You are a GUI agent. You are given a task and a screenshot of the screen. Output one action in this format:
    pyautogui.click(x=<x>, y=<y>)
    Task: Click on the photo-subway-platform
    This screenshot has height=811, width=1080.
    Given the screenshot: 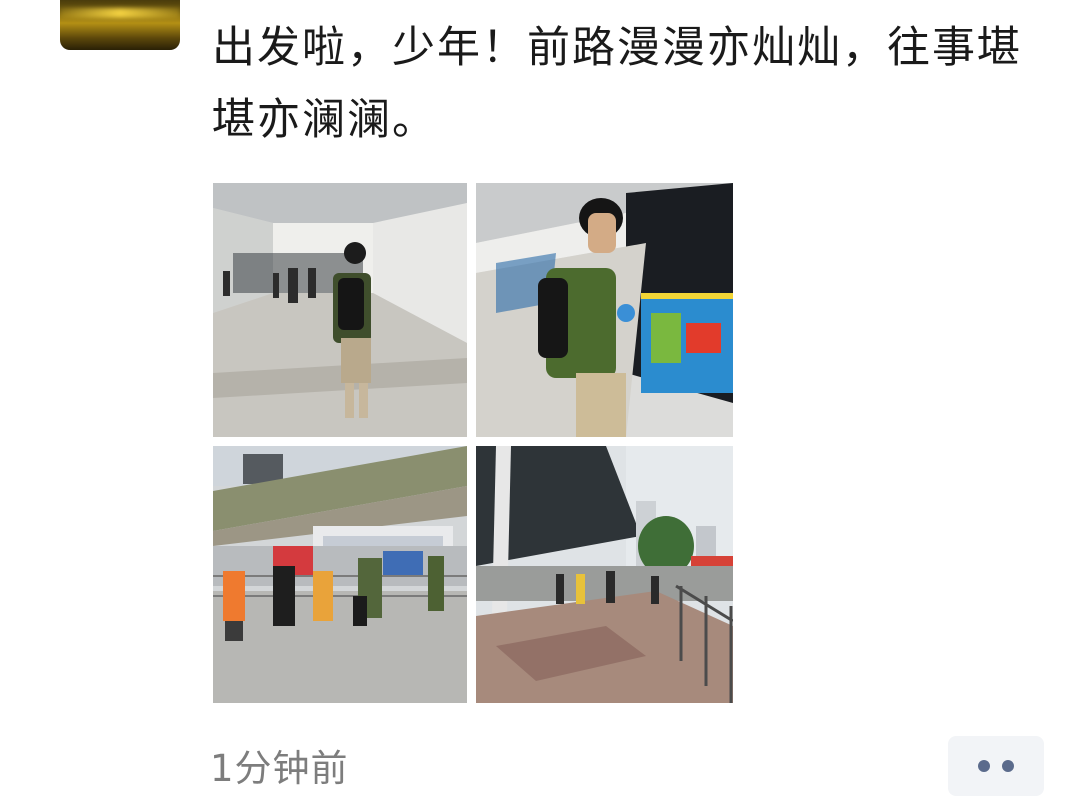 What is the action you would take?
    pyautogui.click(x=604, y=310)
    